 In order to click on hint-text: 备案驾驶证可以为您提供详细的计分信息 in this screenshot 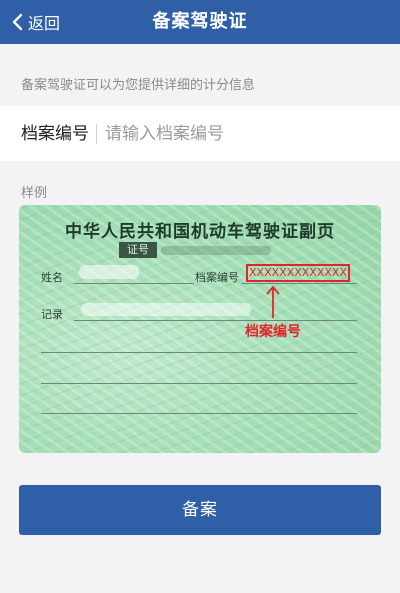, I will do `click(138, 85)`.